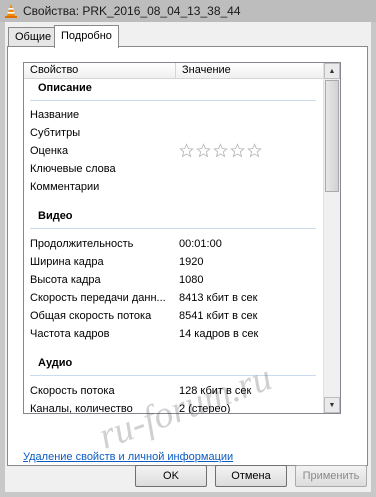 The width and height of the screenshot is (376, 497). I want to click on arrow-up-icon: ▲, so click(332, 71).